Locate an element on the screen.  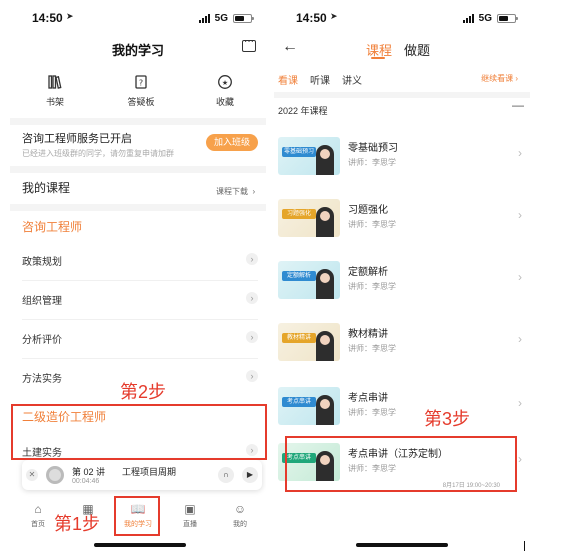
bookshelf-label: 书架 is located at coordinates (54, 102).